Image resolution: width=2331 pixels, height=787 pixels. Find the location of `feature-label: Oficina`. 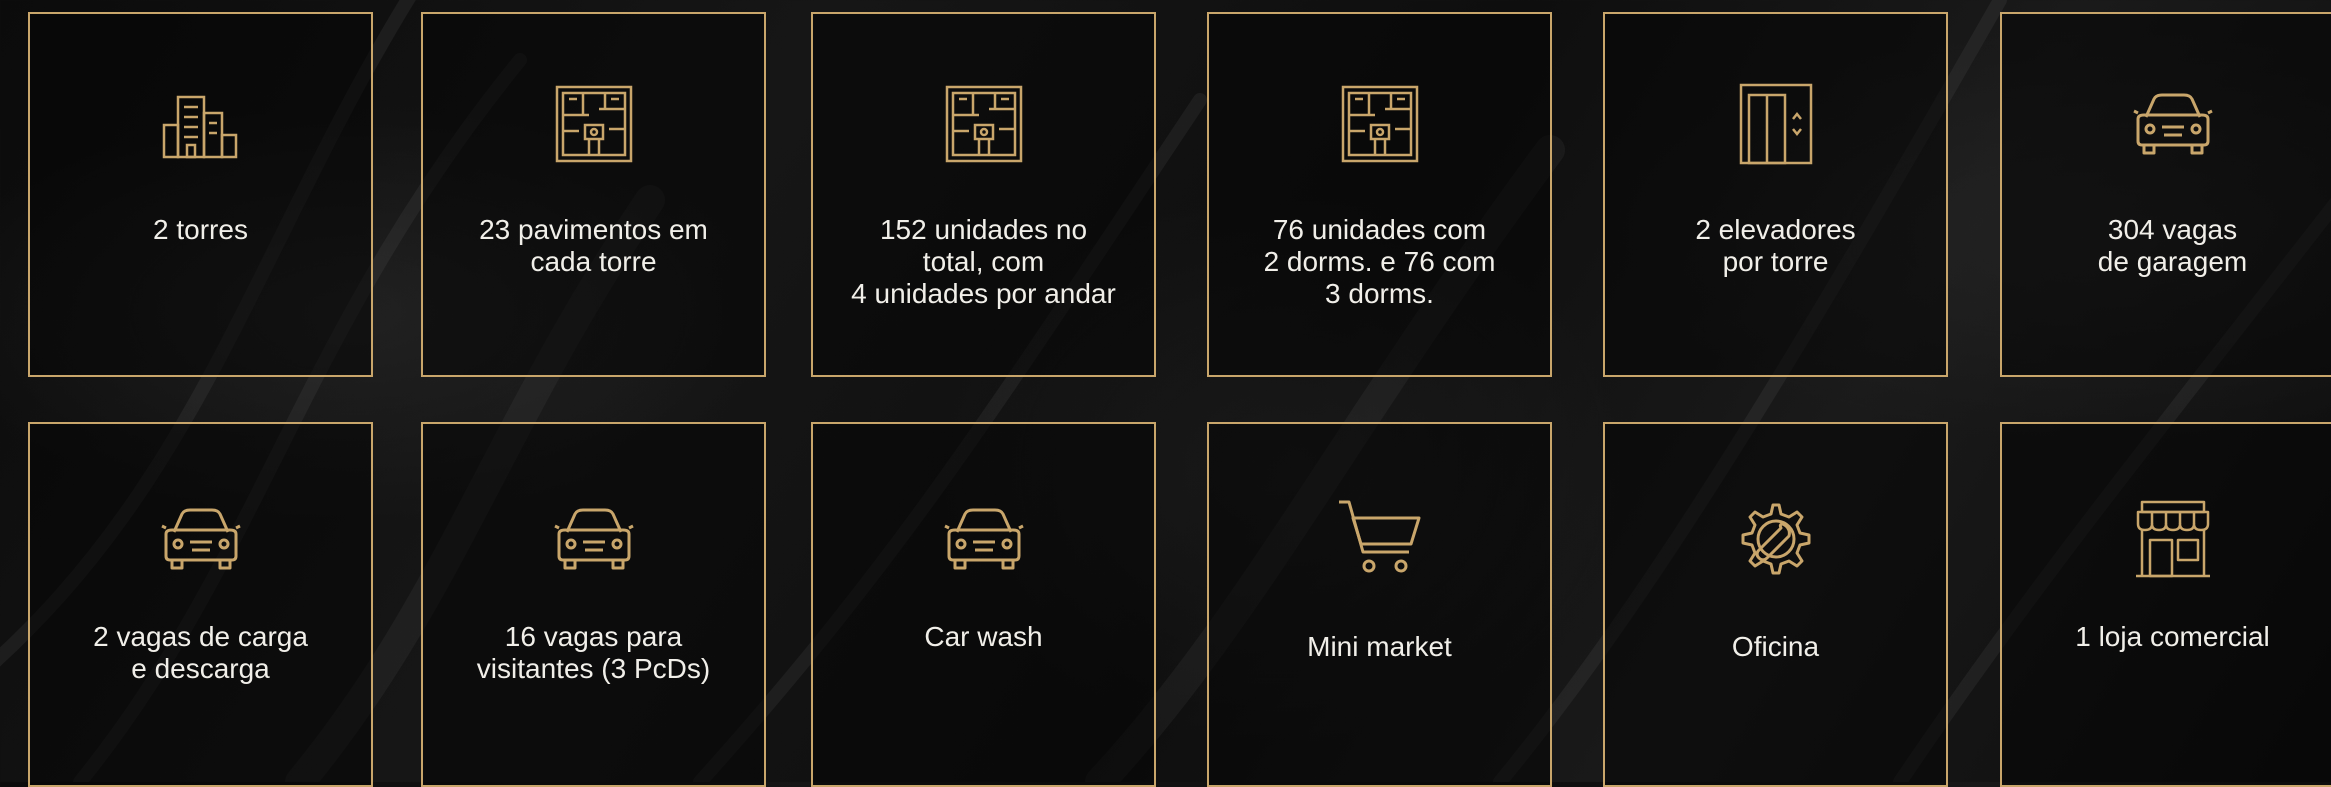

feature-label: Oficina is located at coordinates (1775, 646).